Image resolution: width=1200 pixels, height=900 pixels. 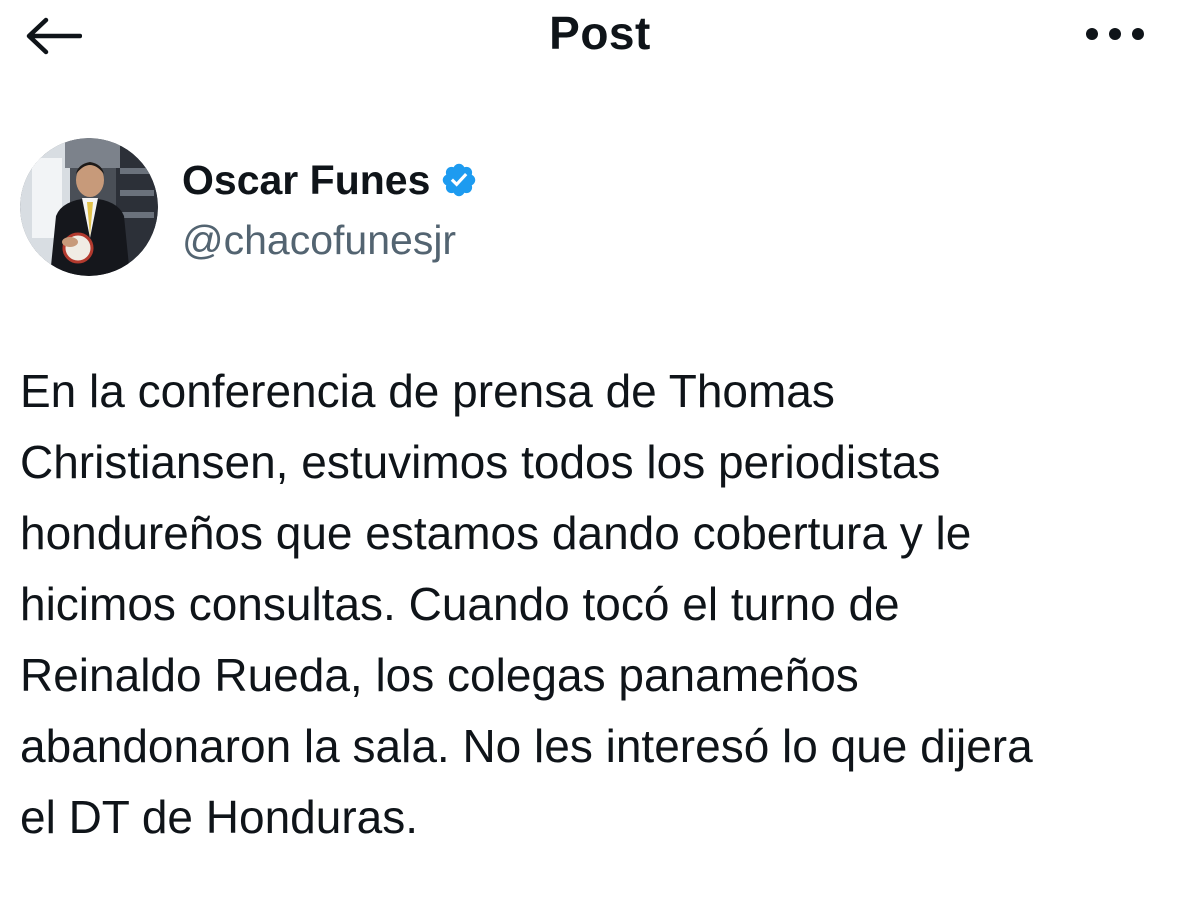 I want to click on author-handle: @chacofunesjr, so click(x=319, y=240).